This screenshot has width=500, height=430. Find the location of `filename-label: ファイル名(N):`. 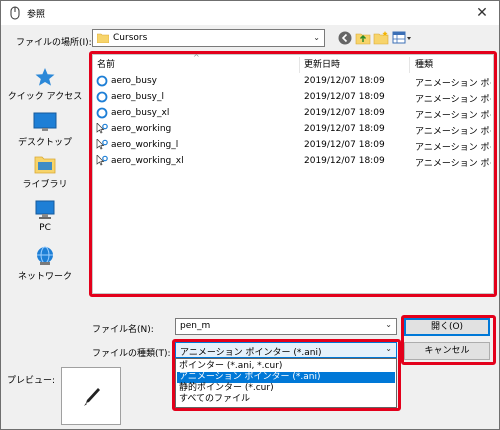

filename-label: ファイル名(N): is located at coordinates (123, 330).